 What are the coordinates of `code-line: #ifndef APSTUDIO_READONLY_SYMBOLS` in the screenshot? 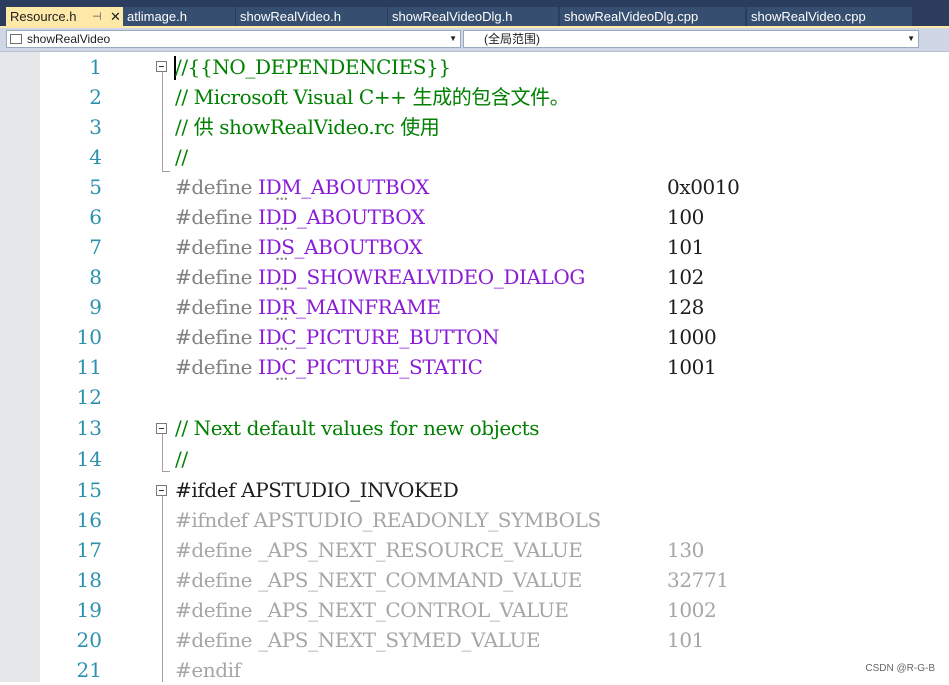 It's located at (388, 520).